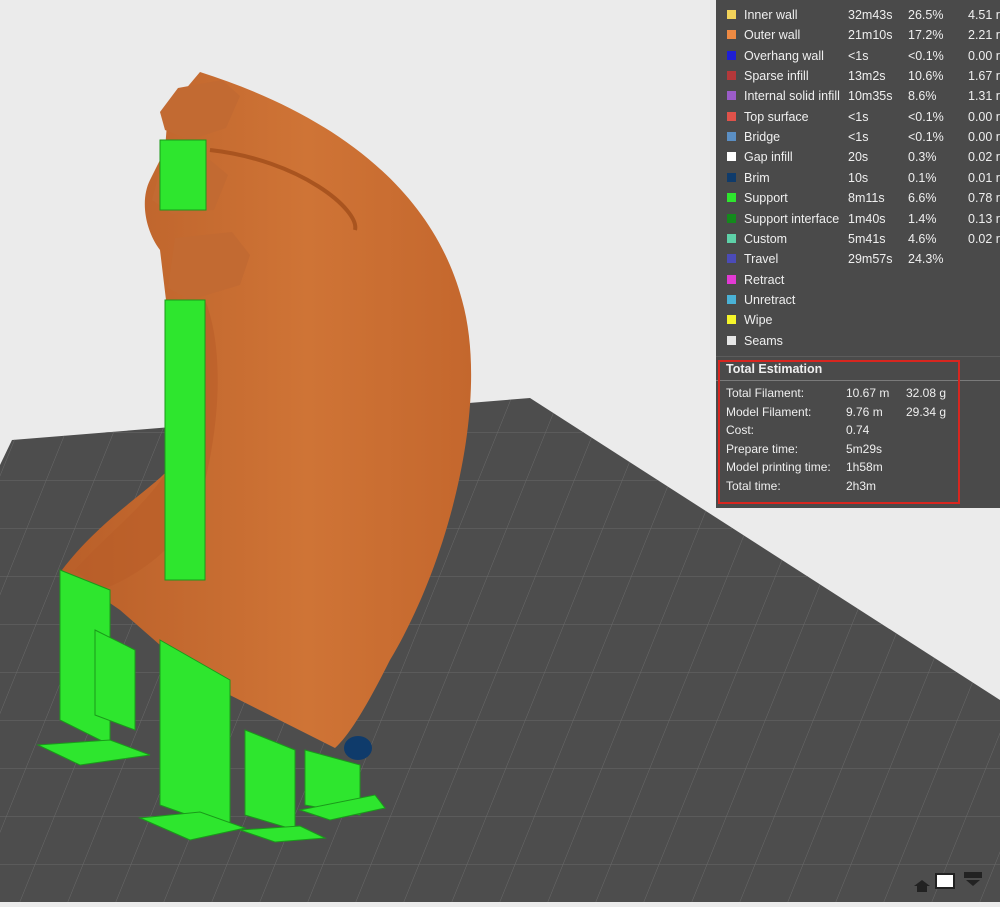 The height and width of the screenshot is (907, 1000). What do you see at coordinates (922, 177) in the screenshot?
I see `legend-item-percent: 0.1%` at bounding box center [922, 177].